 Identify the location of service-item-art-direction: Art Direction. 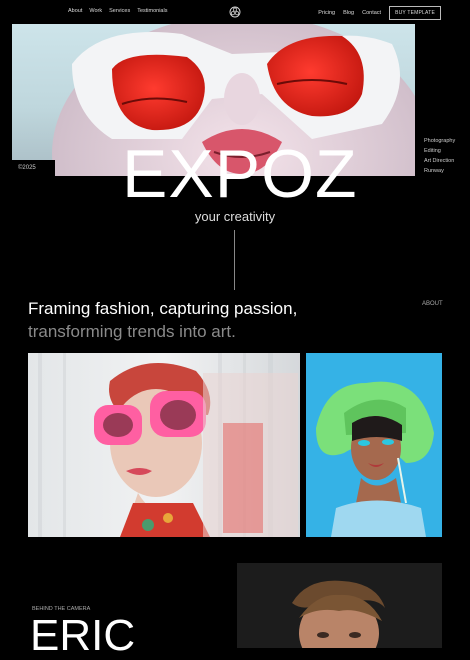
(447, 161).